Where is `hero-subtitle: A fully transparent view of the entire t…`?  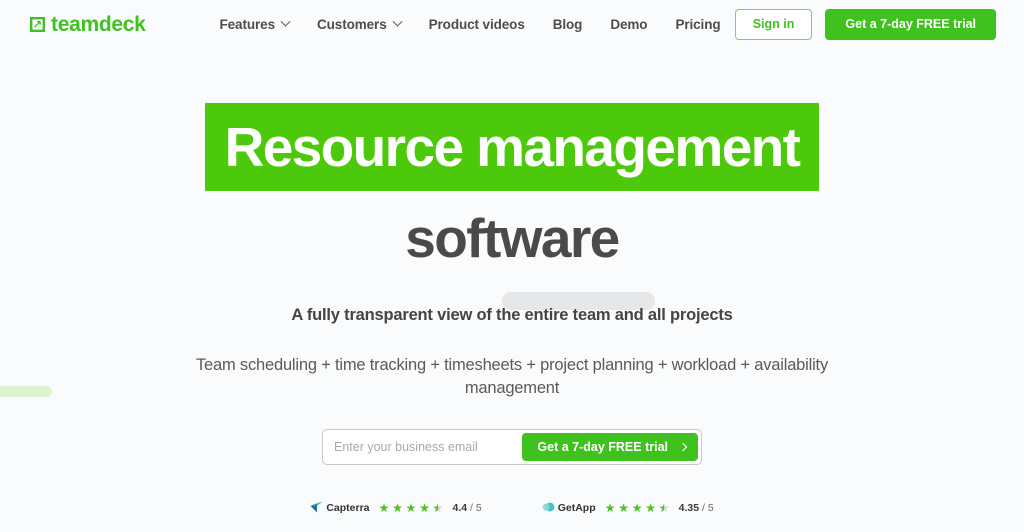
hero-subtitle: A fully transparent view of the entire t… is located at coordinates (512, 315).